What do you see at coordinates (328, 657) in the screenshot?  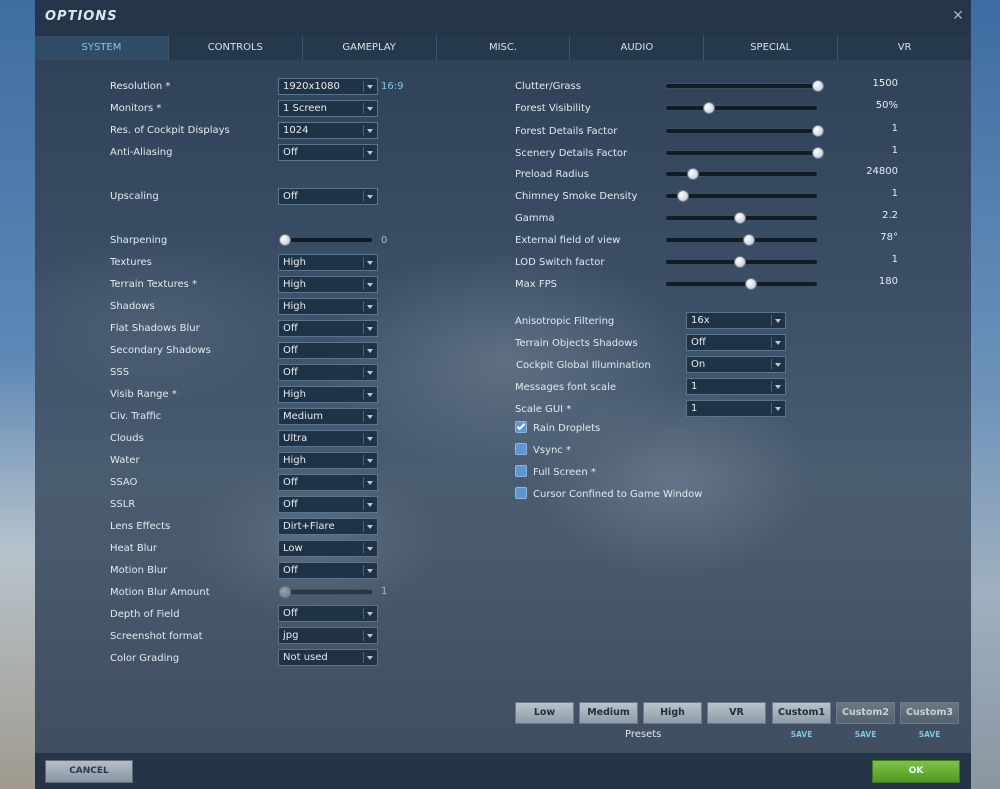 I see `color-grading-select: Not used` at bounding box center [328, 657].